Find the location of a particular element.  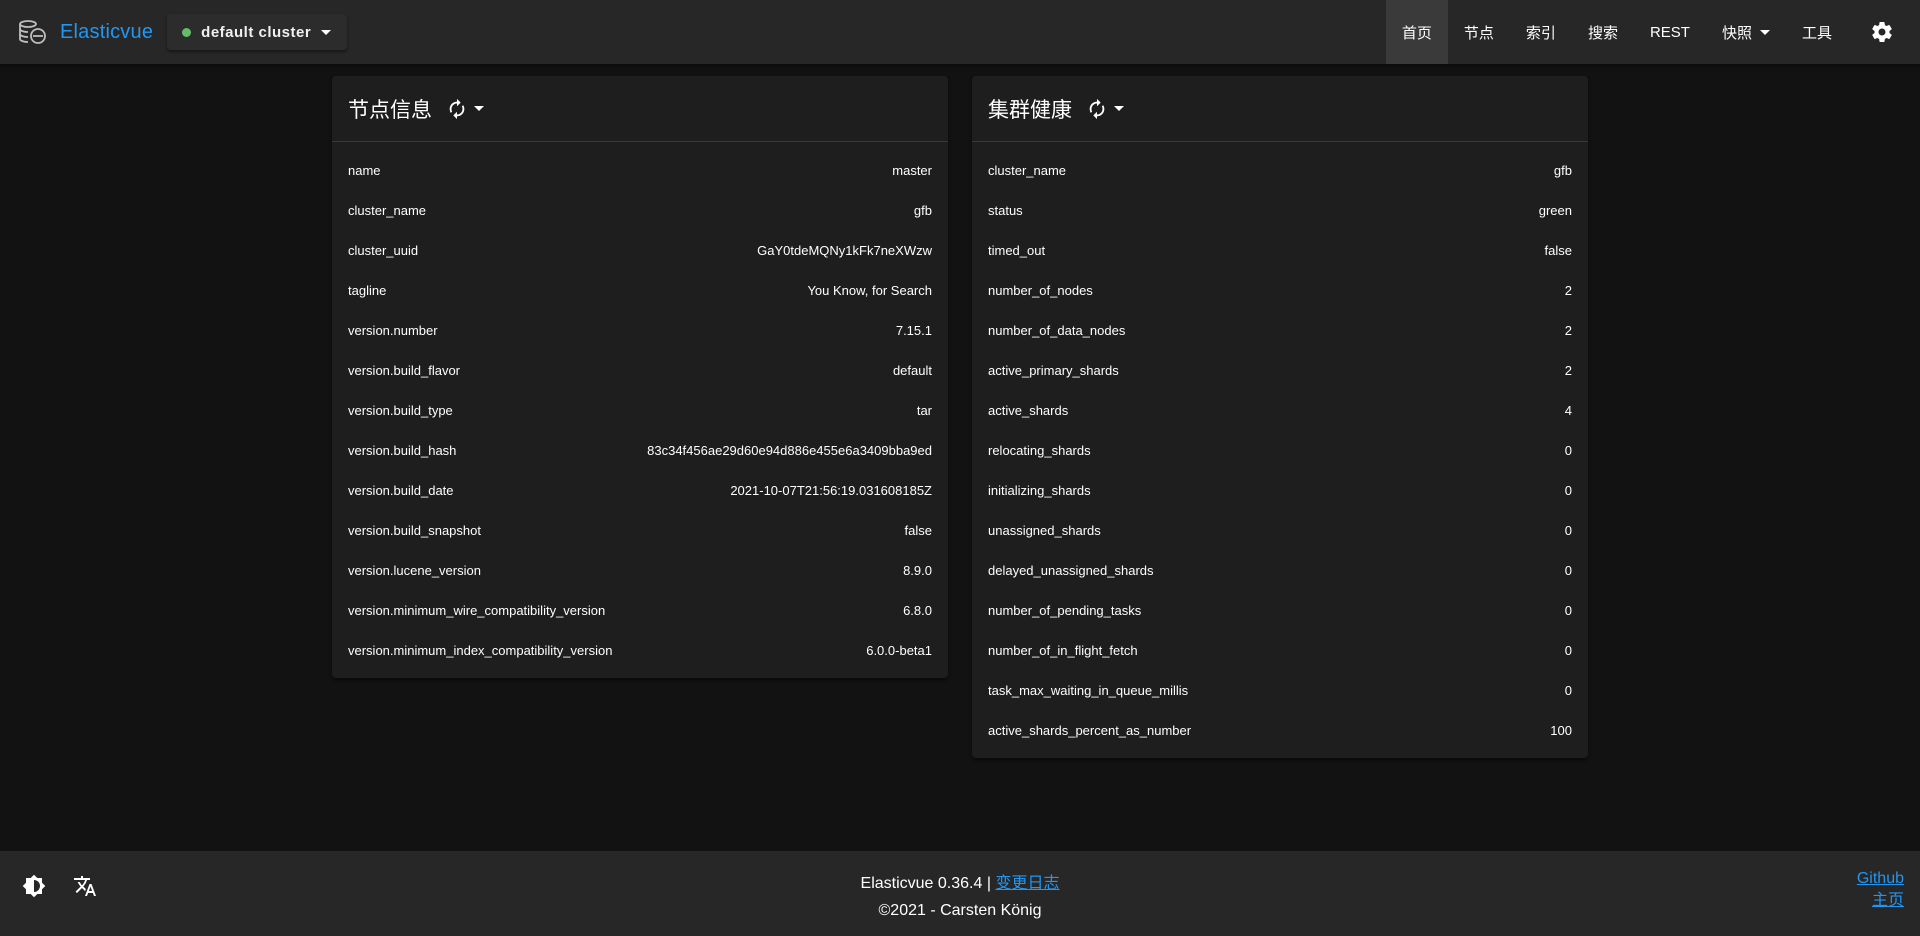

cluster-name: default cluster is located at coordinates (256, 32).